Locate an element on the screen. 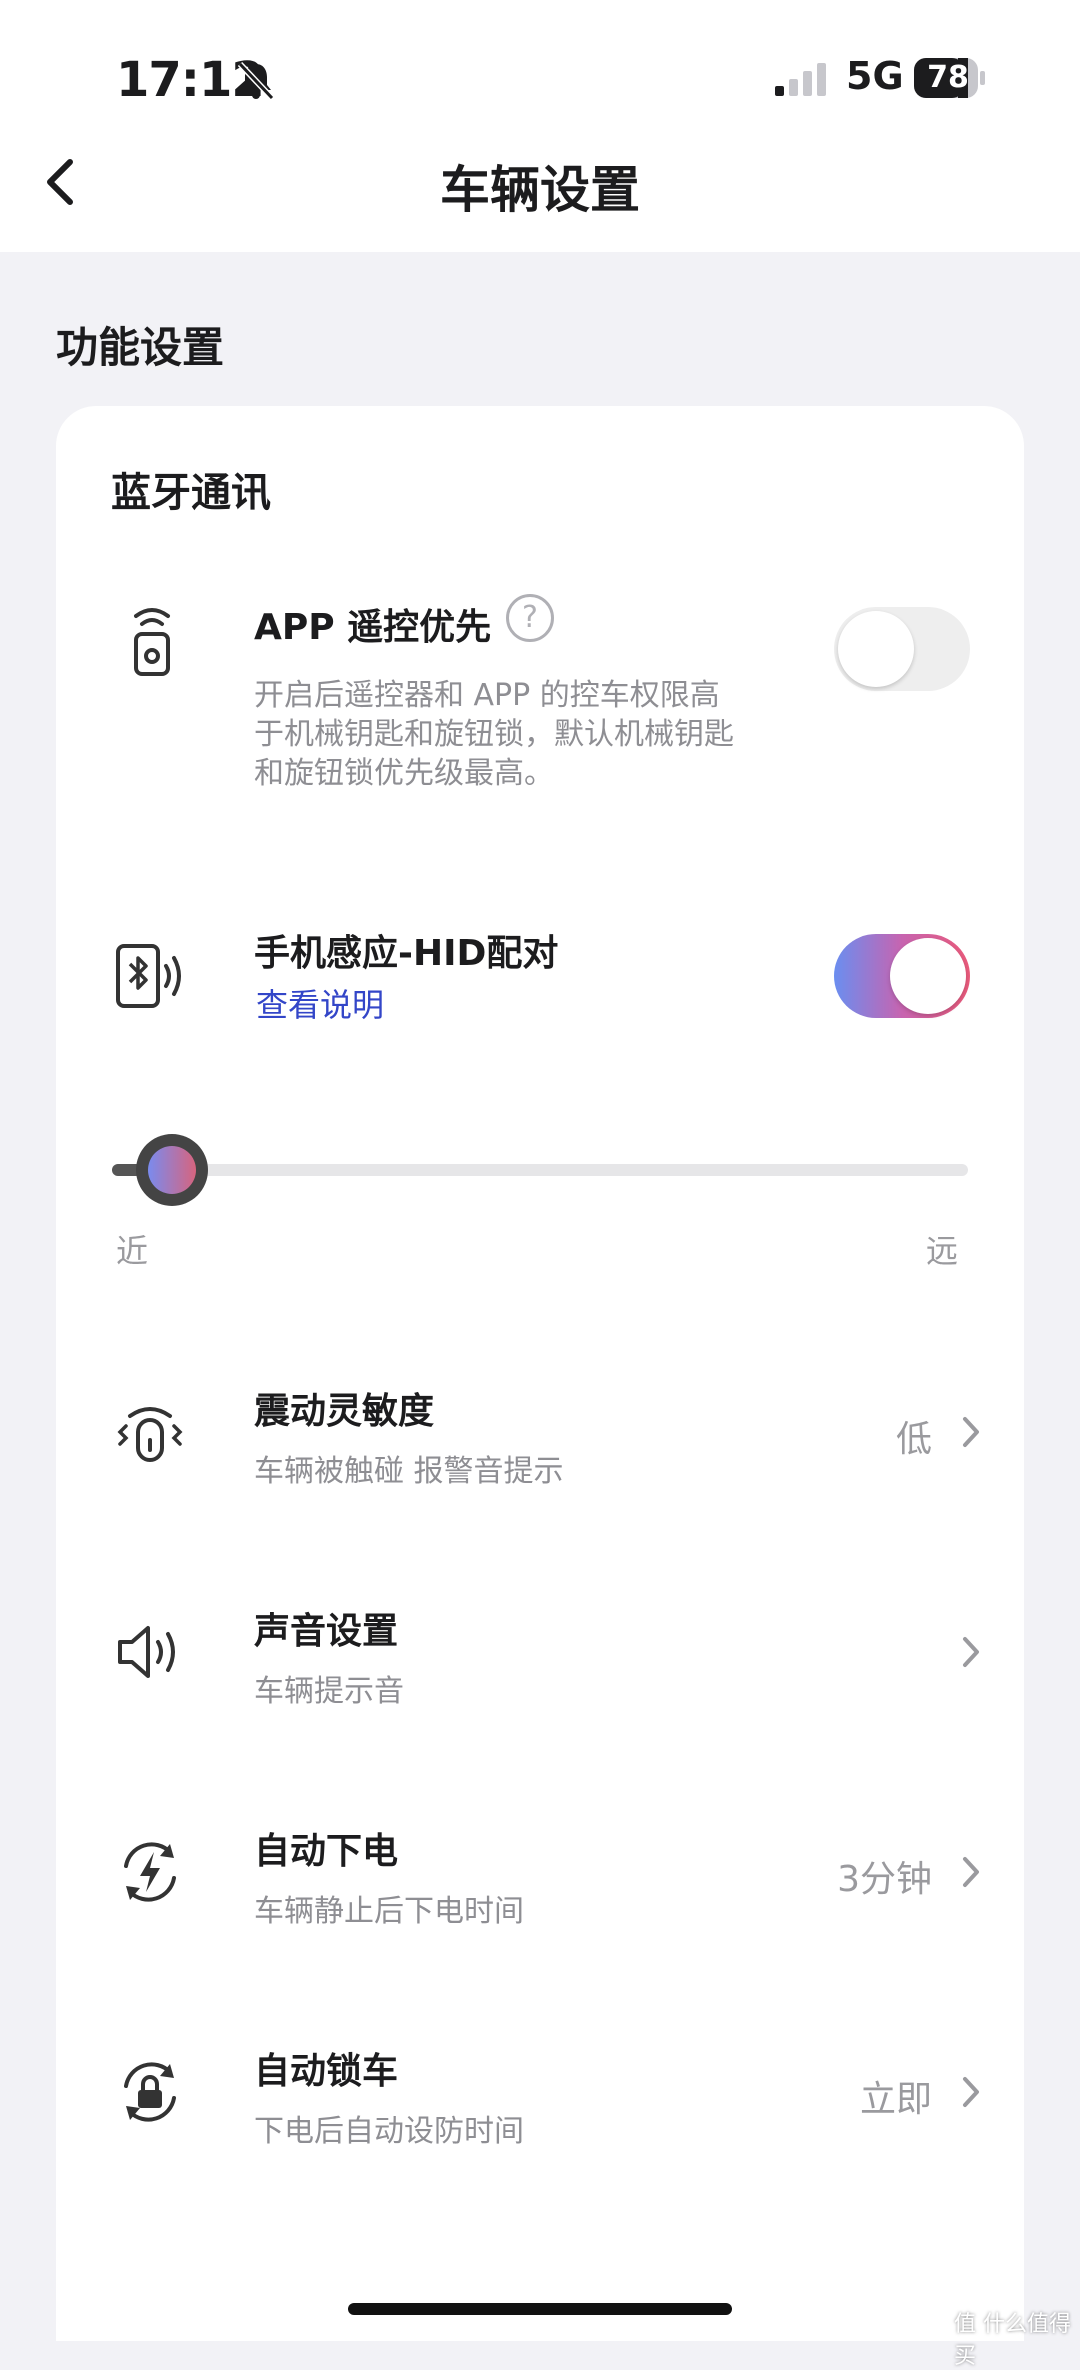 The image size is (1080, 2370). network-type: 5G is located at coordinates (875, 76).